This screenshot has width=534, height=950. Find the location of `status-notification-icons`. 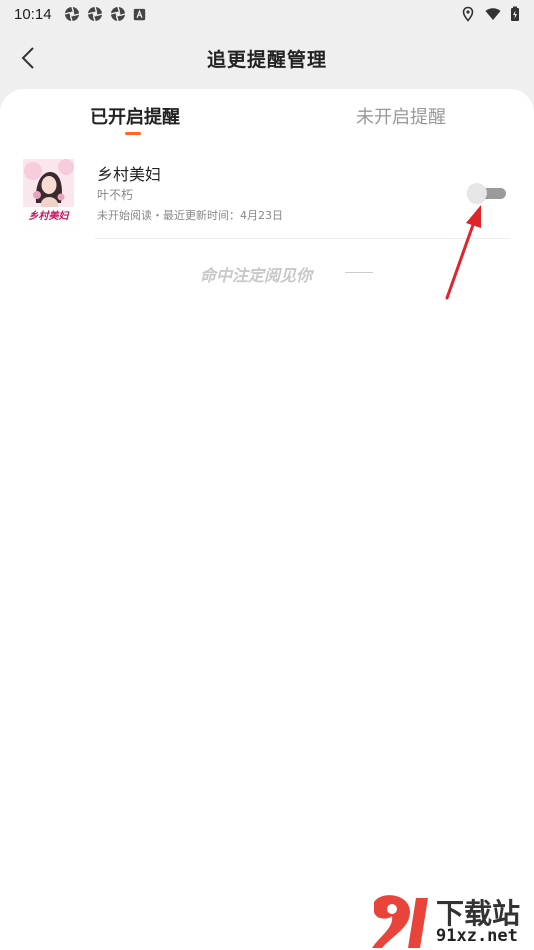

status-notification-icons is located at coordinates (105, 14).